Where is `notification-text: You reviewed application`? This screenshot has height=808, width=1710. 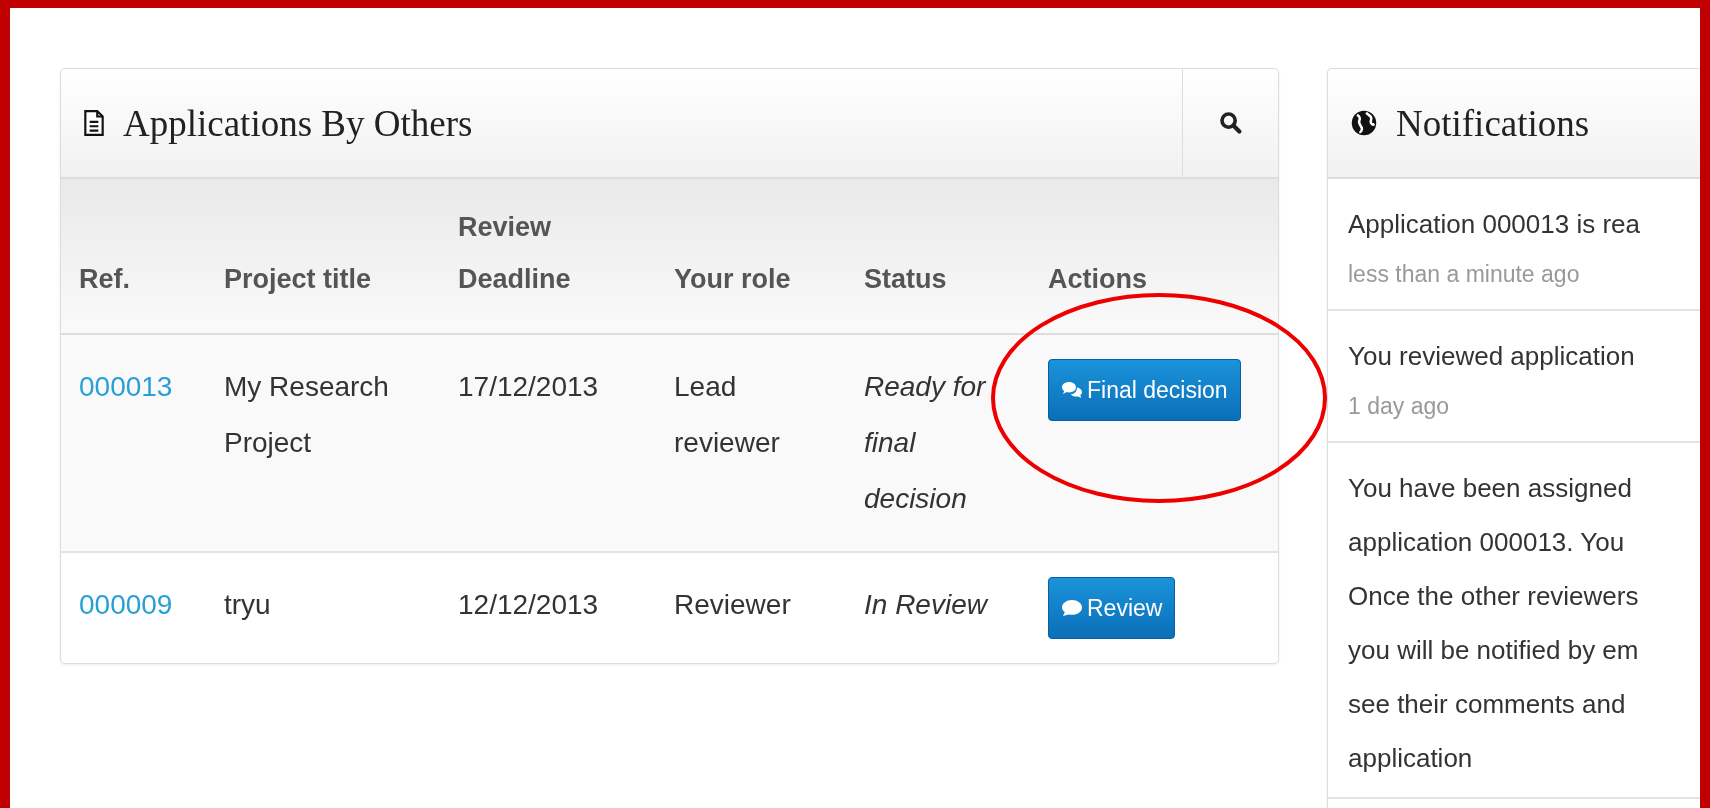 notification-text: You reviewed application is located at coordinates (1492, 356).